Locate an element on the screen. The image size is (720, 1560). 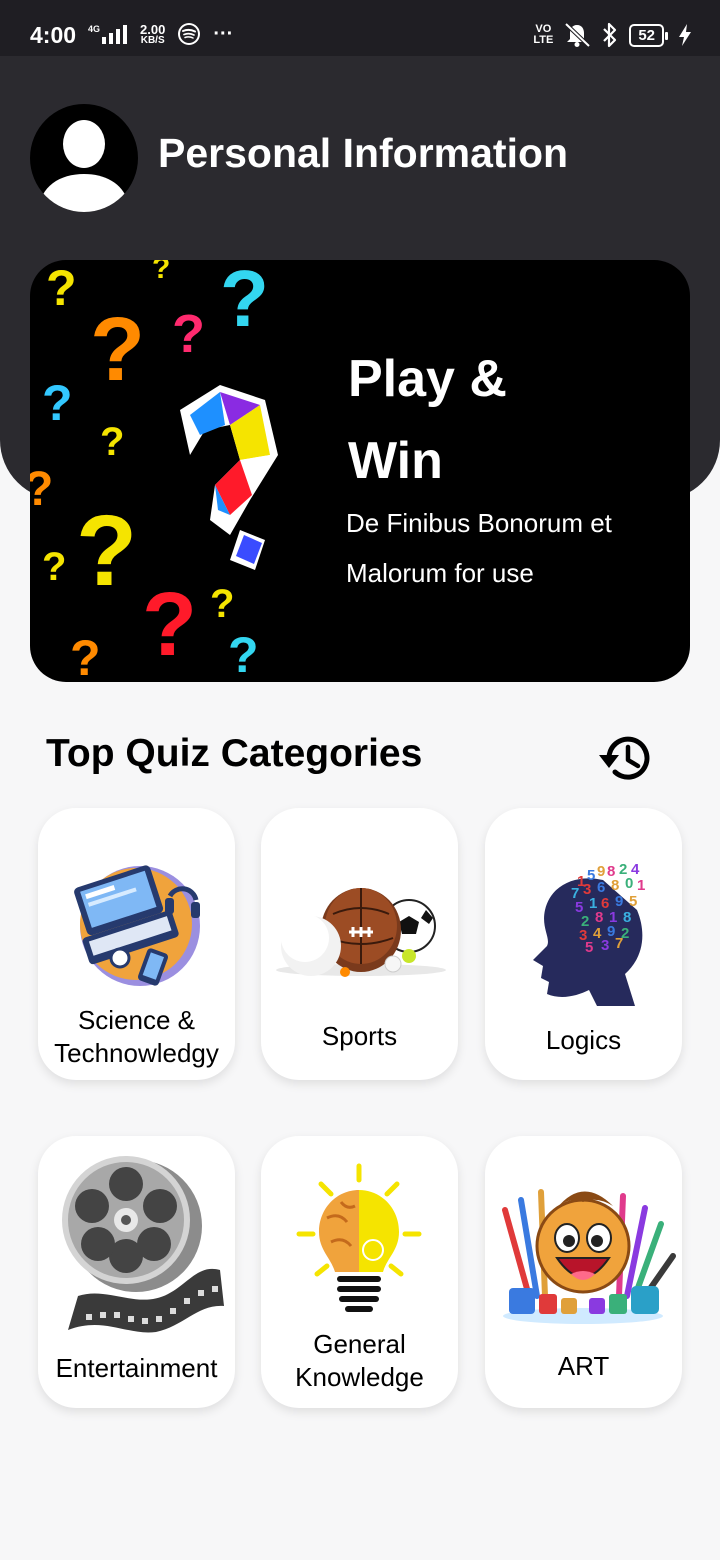
mute-icon is located at coordinates (577, 35).